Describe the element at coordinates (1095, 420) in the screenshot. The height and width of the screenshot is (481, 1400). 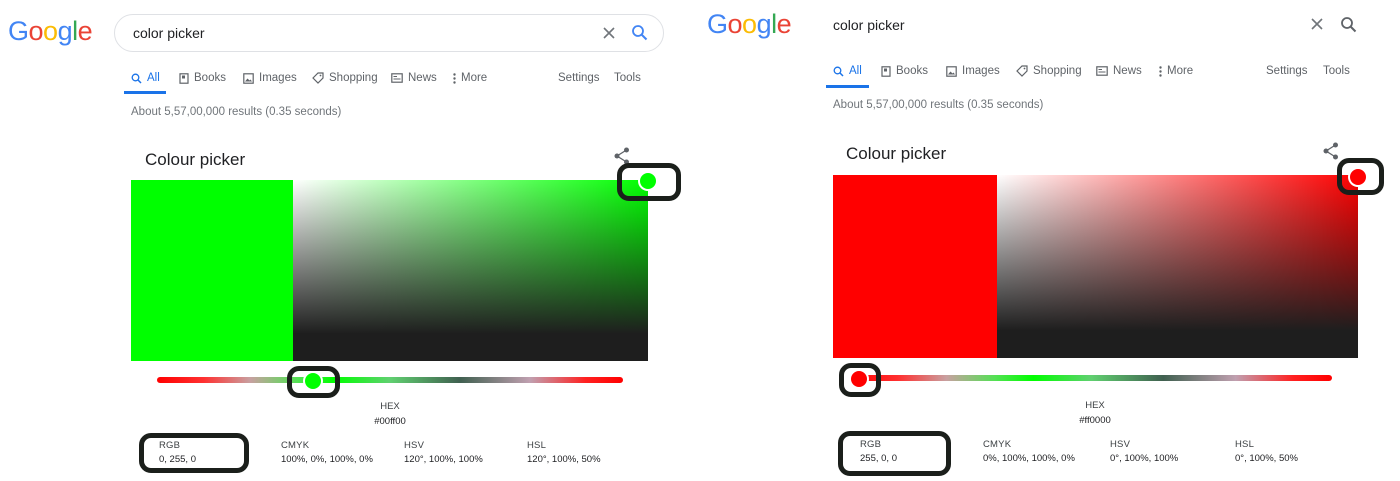
I see `hex-value: #ff0000` at that location.